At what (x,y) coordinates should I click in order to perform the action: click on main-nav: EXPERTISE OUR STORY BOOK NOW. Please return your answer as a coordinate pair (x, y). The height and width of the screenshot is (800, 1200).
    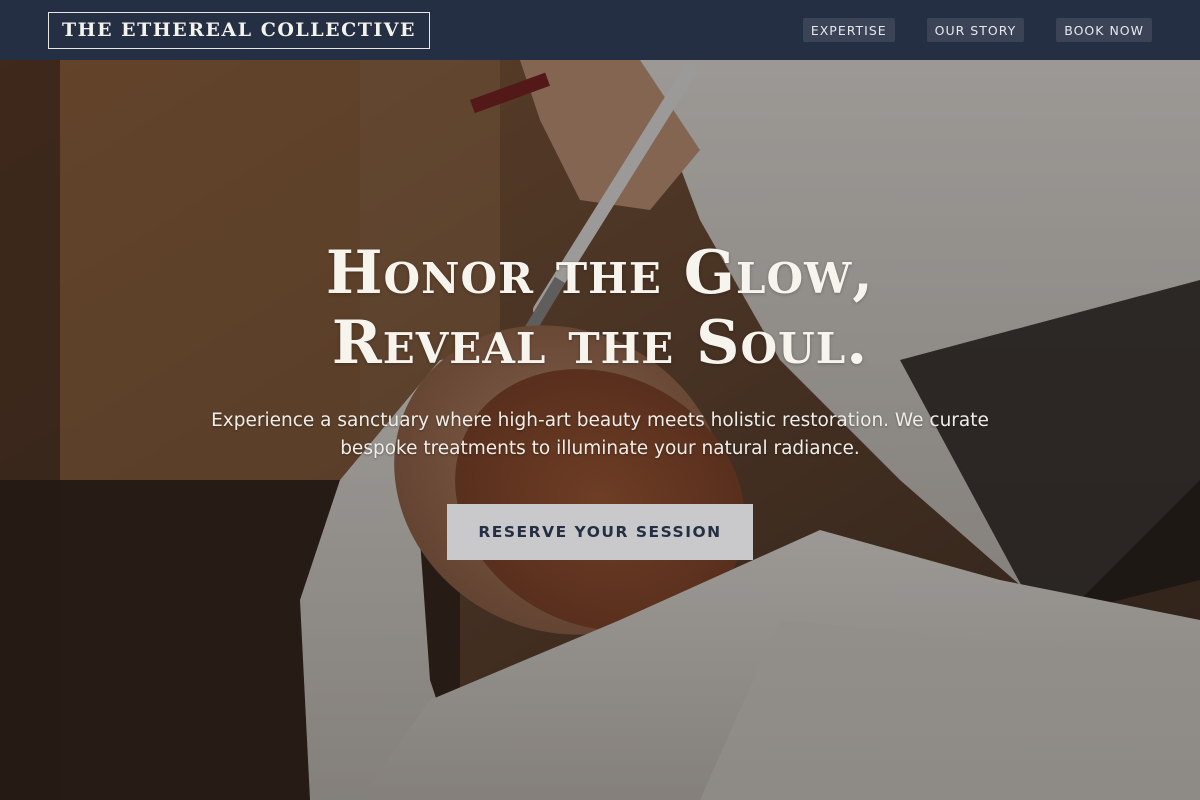
    Looking at the image, I should click on (977, 30).